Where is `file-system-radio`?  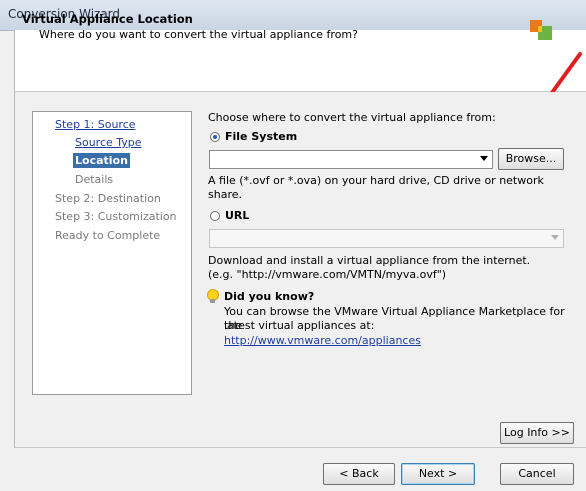 file-system-radio is located at coordinates (215, 137).